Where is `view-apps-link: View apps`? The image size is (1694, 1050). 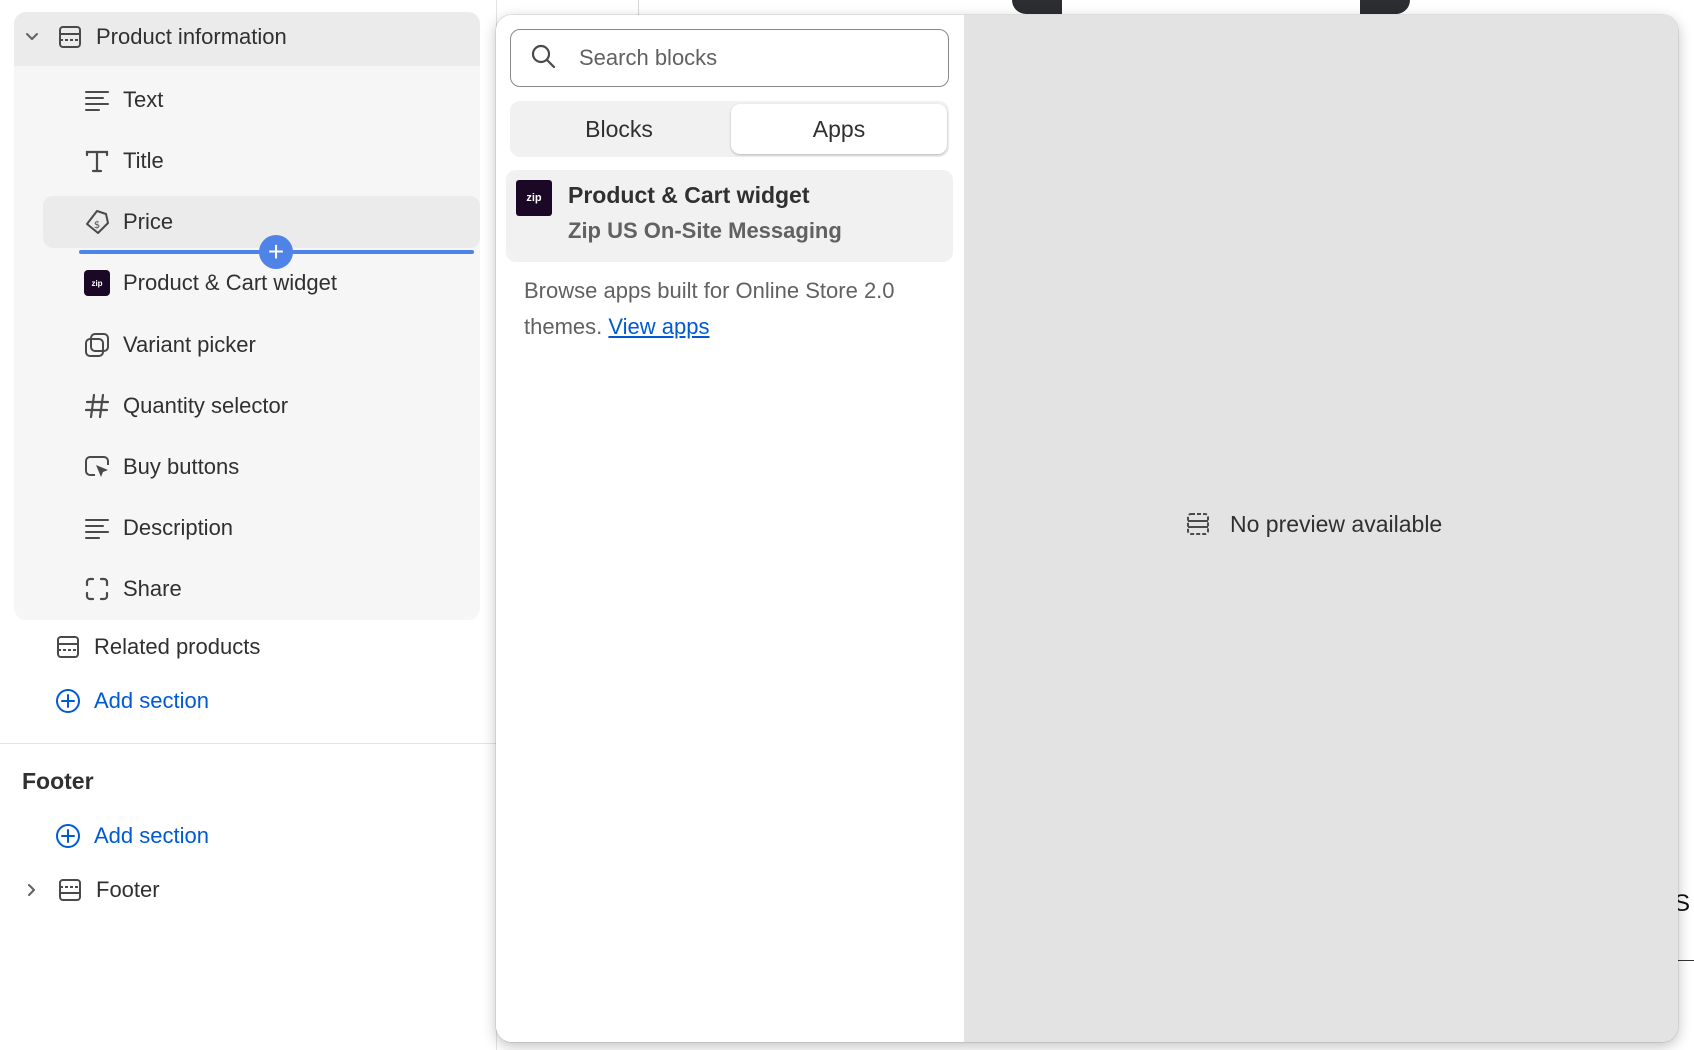 view-apps-link: View apps is located at coordinates (658, 326).